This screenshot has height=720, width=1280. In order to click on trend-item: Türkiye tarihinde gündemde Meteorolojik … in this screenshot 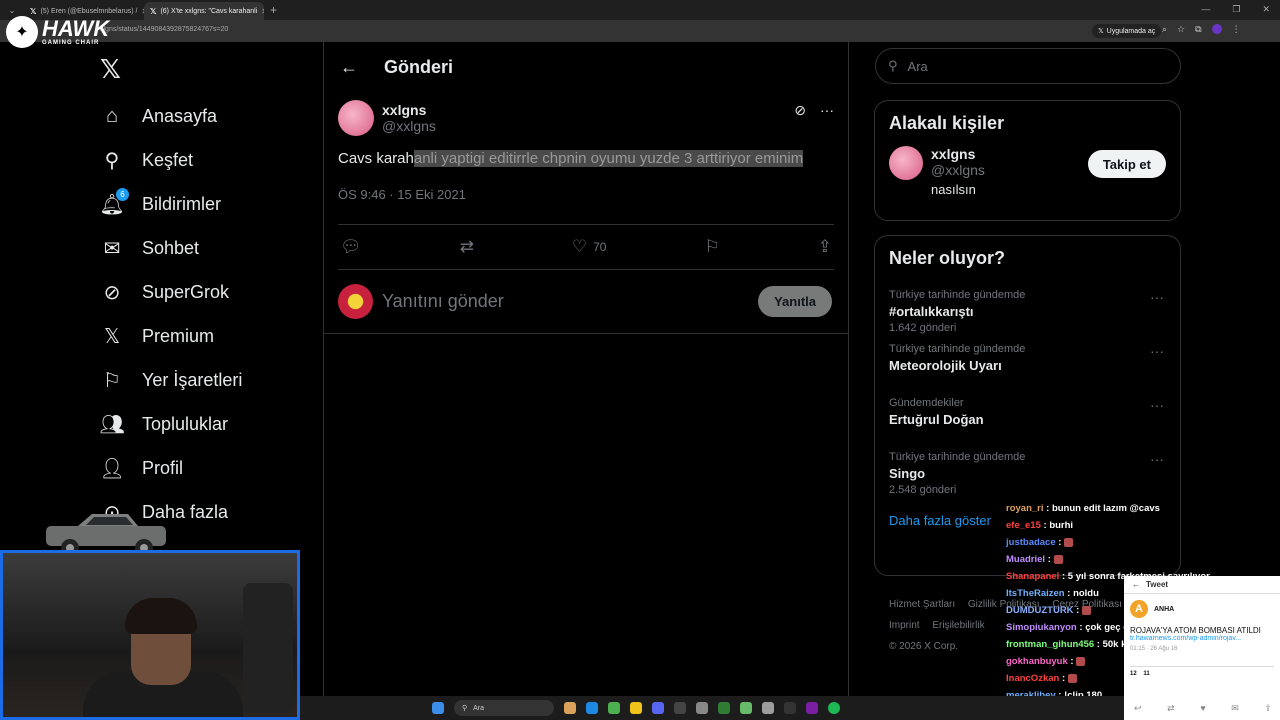, I will do `click(1027, 362)`.